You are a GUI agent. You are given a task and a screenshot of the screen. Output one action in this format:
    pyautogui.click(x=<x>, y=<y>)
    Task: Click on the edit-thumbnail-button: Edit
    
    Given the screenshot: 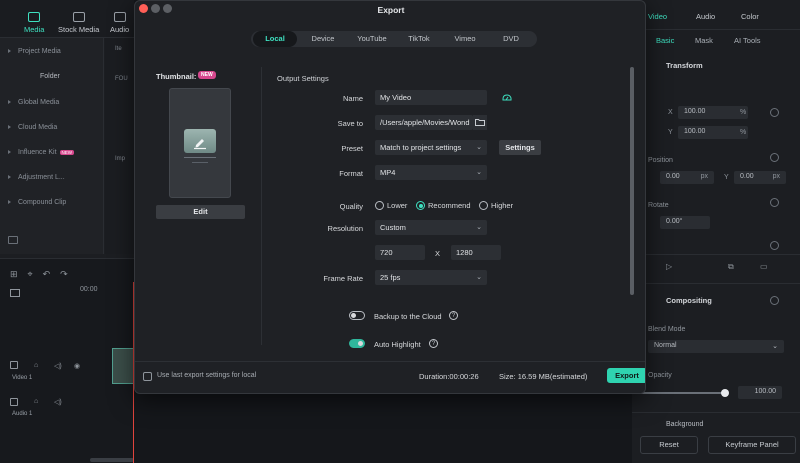 What is the action you would take?
    pyautogui.click(x=200, y=212)
    